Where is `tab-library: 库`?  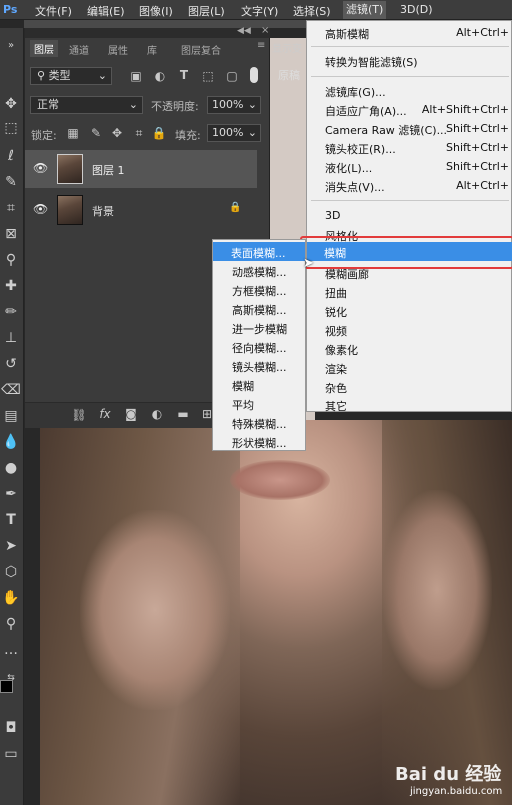
tab-library: 库 is located at coordinates (152, 49).